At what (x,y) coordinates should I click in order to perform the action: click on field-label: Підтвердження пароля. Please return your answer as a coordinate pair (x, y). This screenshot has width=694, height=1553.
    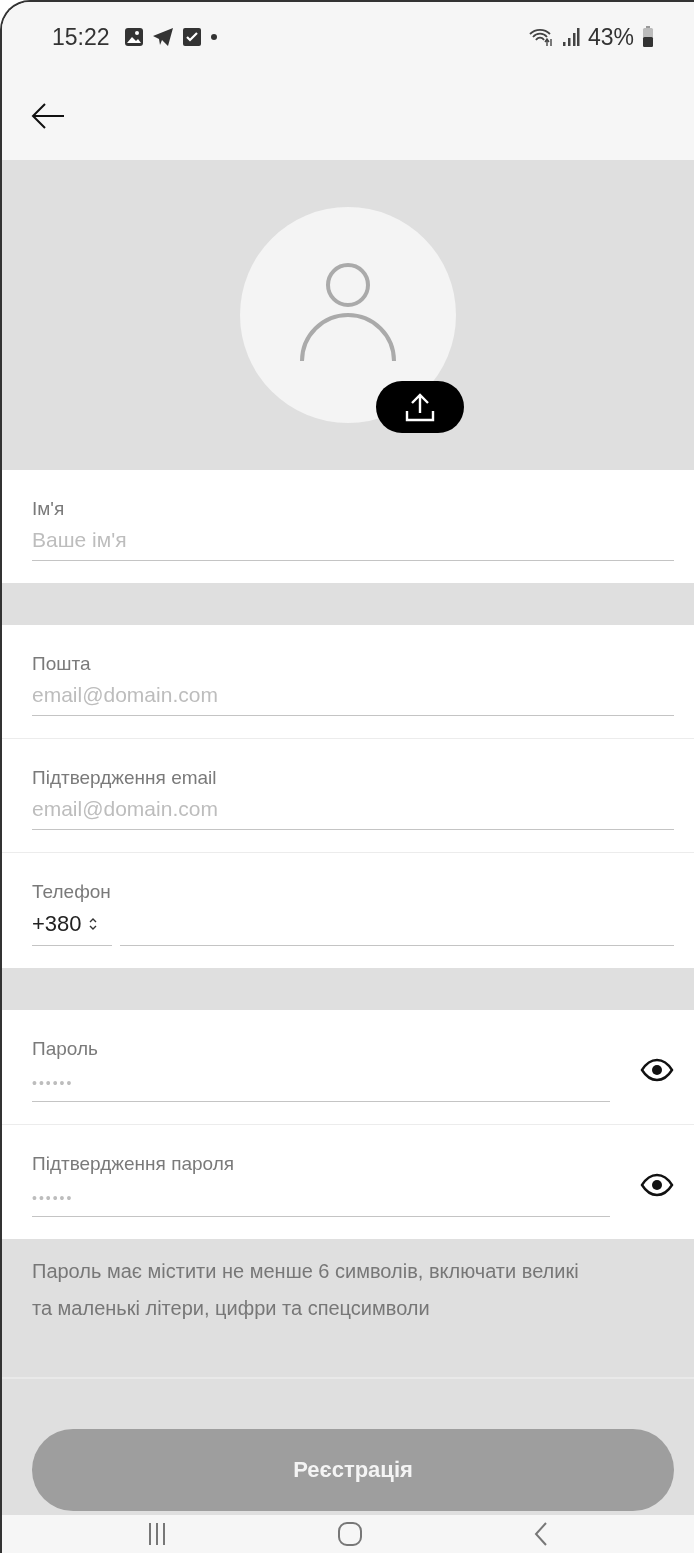
    Looking at the image, I should click on (134, 1164).